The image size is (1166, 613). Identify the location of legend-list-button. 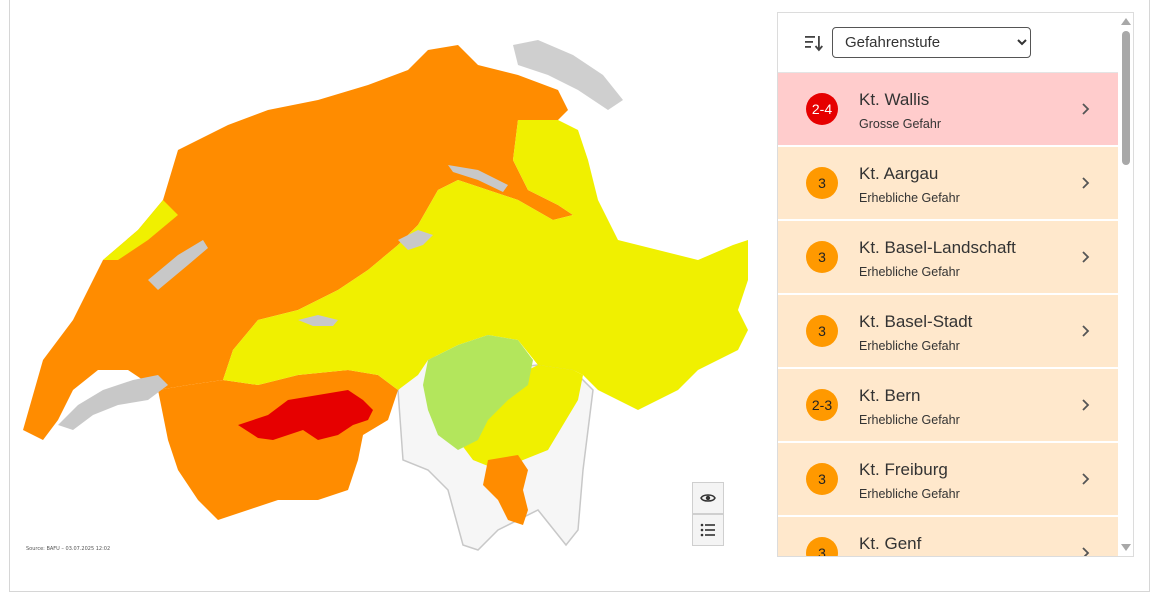
(708, 530).